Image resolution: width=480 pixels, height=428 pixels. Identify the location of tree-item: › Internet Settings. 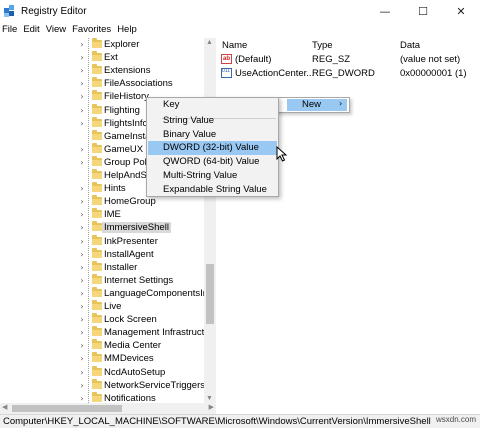
(102, 280).